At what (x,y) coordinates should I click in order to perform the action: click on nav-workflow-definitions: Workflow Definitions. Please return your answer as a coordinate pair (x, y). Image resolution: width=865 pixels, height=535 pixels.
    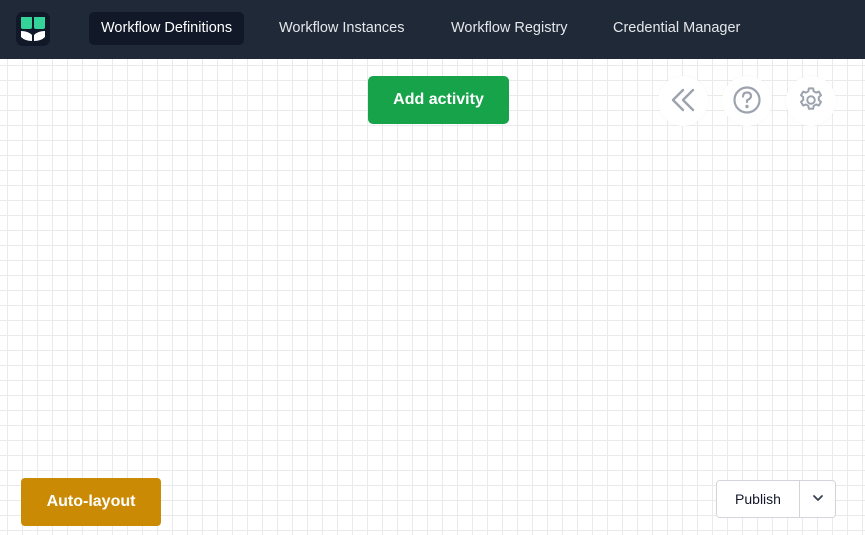
    Looking at the image, I should click on (167, 28).